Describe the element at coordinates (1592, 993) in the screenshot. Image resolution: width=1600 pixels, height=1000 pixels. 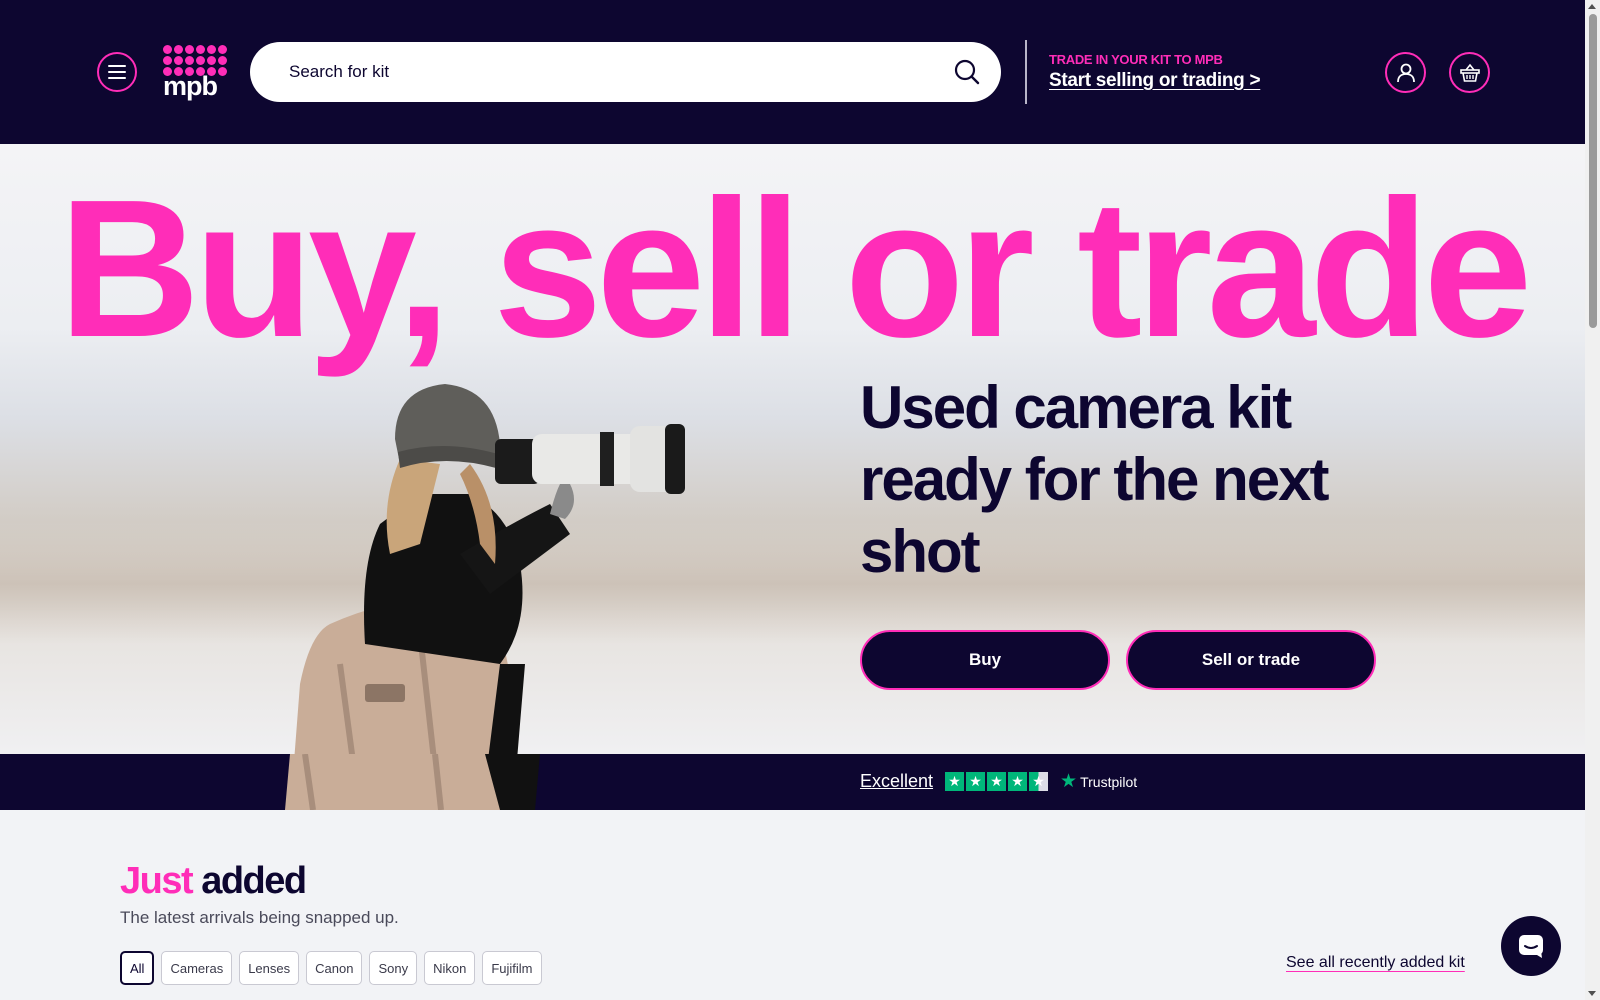
I see `scroll-down-arrow-icon` at that location.